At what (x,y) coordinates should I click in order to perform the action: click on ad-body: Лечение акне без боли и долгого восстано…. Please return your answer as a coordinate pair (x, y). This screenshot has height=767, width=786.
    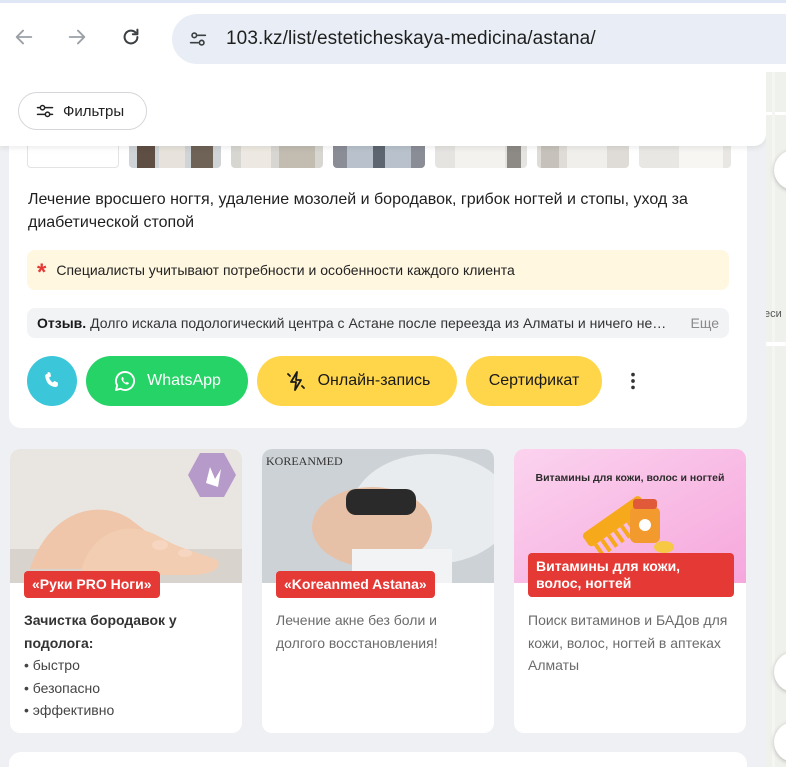
    Looking at the image, I should click on (381, 631).